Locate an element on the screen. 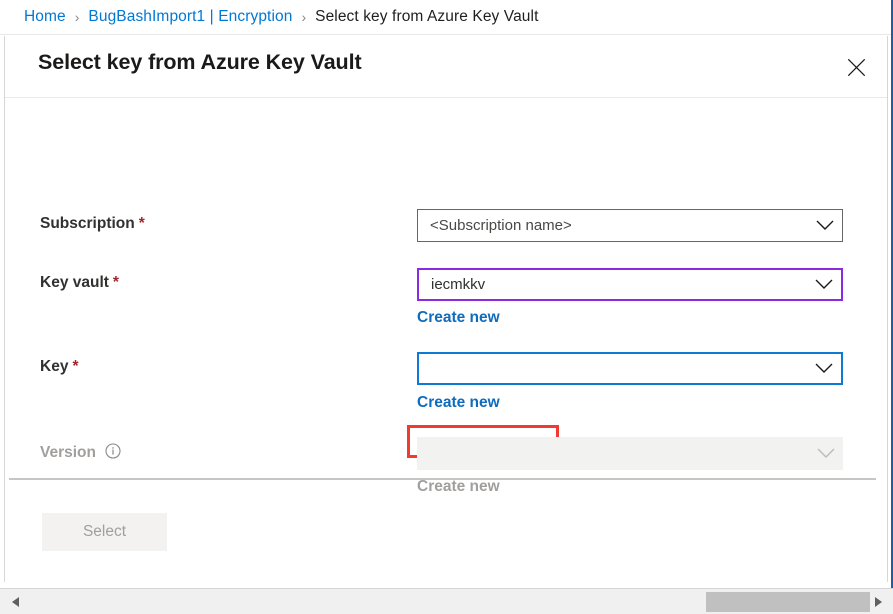 Image resolution: width=893 pixels, height=614 pixels. footer-divider is located at coordinates (442, 479).